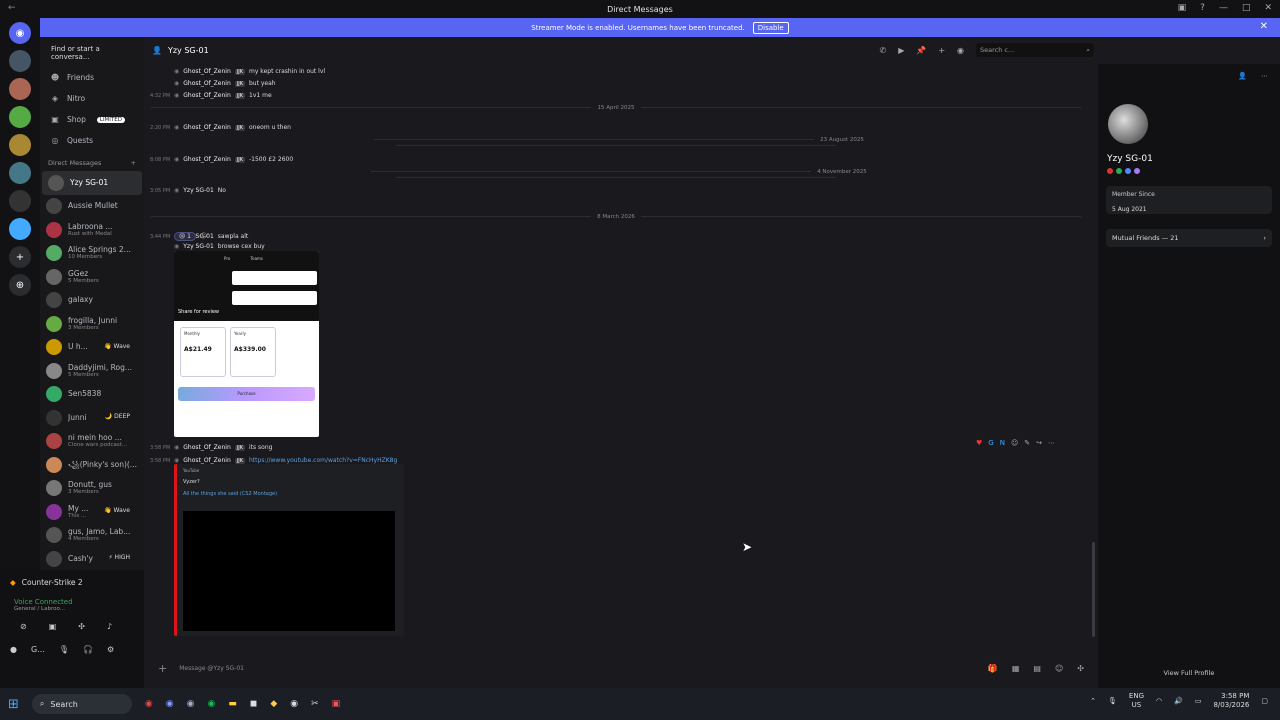 This screenshot has width=1280, height=720. What do you see at coordinates (211, 668) in the screenshot?
I see `message-input: Message @Yzy SG-01` at bounding box center [211, 668].